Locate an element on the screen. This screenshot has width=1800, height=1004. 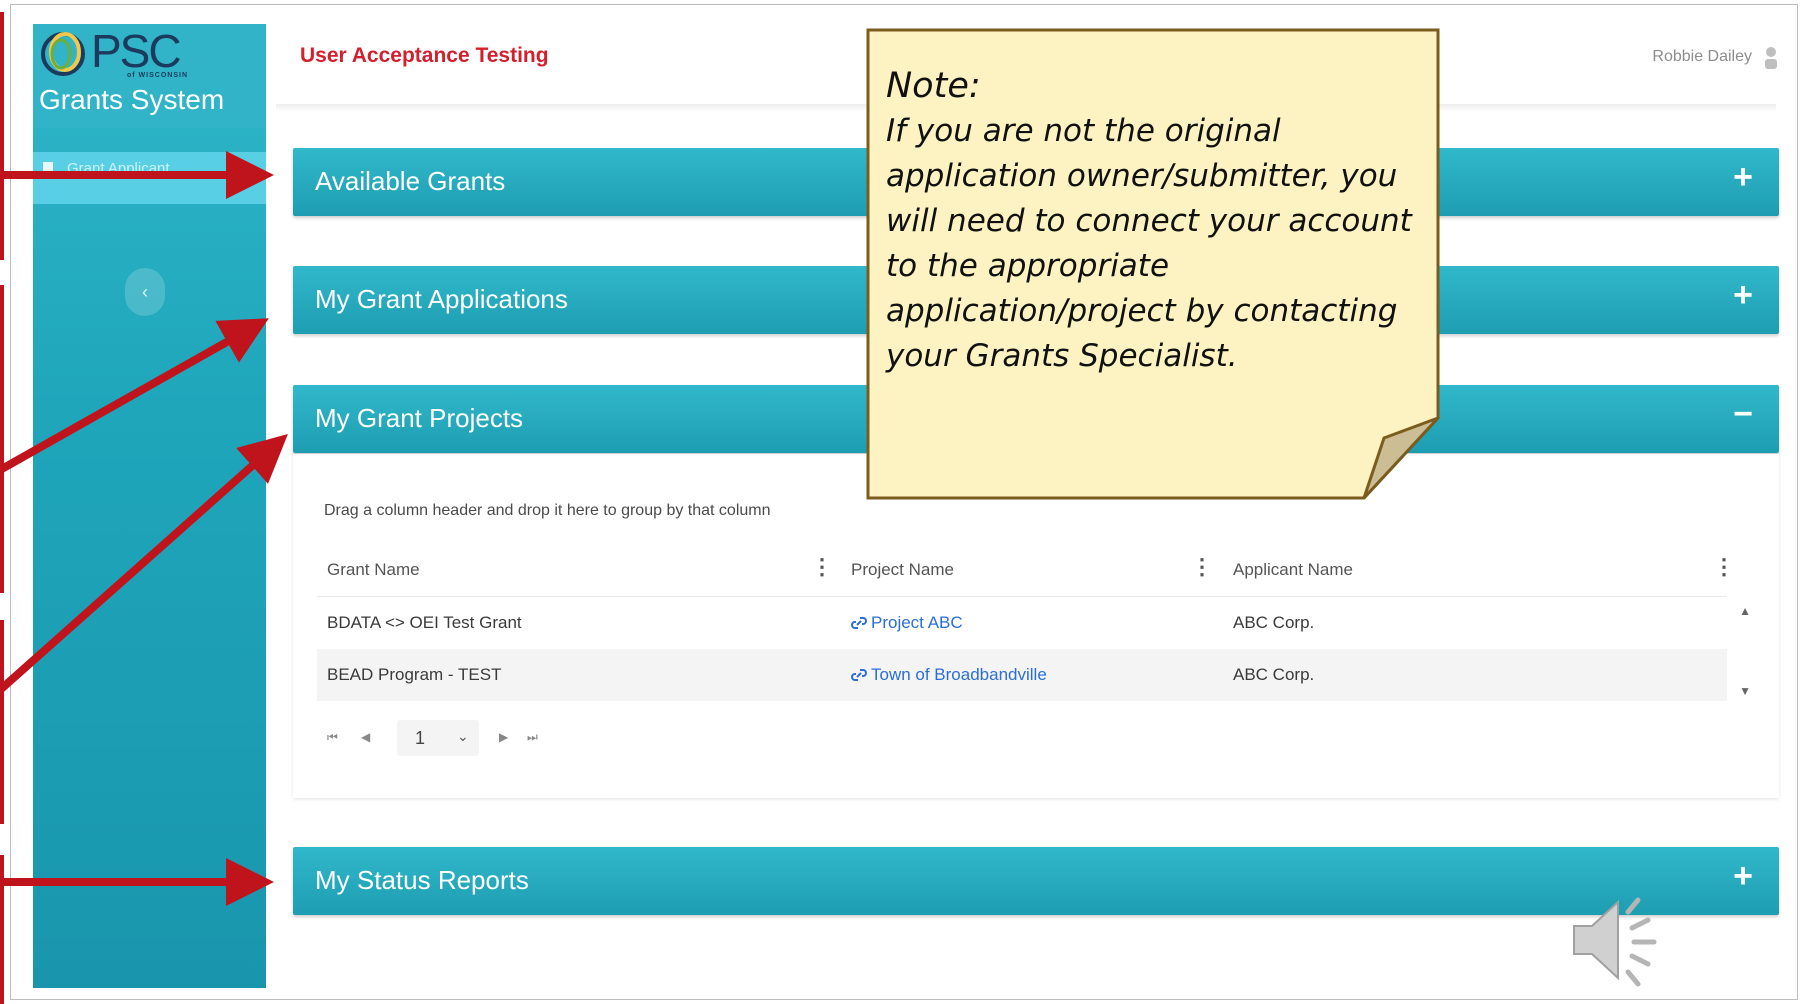
scroll-down-icon: ▼ is located at coordinates (1745, 691).